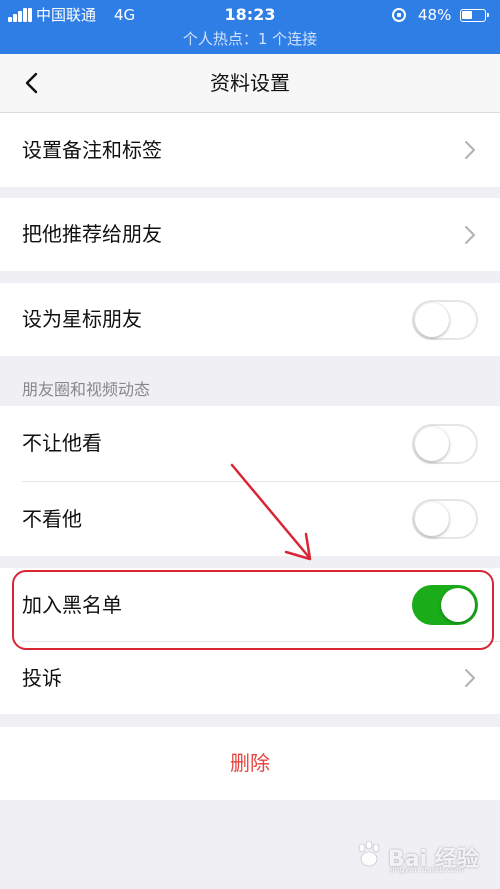 The width and height of the screenshot is (500, 889). I want to click on star-friend-toggle, so click(445, 320).